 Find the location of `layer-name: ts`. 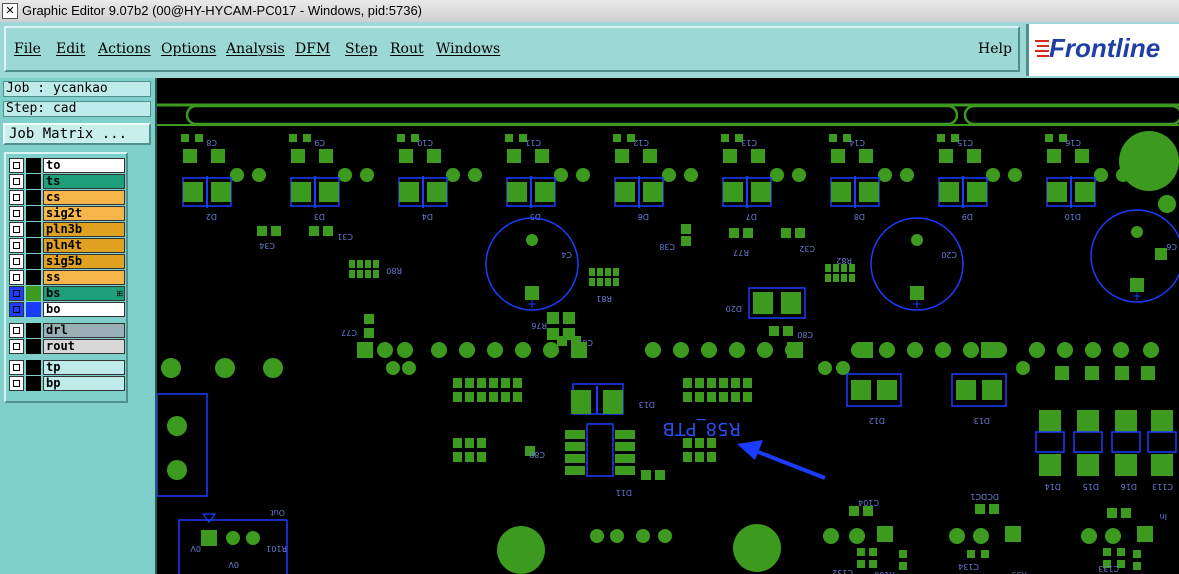

layer-name: ts is located at coordinates (84, 181).